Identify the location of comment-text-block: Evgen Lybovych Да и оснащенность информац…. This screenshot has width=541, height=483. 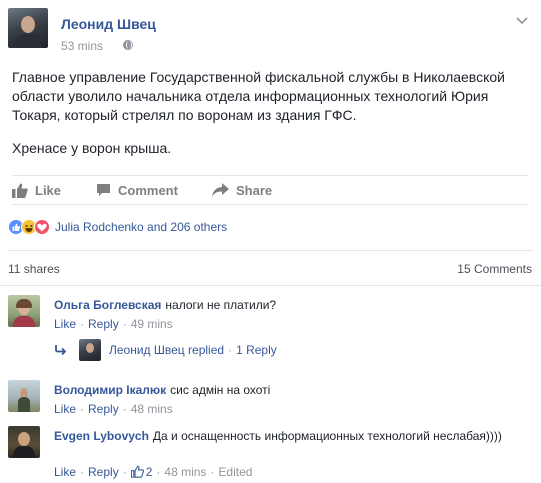
(289, 436).